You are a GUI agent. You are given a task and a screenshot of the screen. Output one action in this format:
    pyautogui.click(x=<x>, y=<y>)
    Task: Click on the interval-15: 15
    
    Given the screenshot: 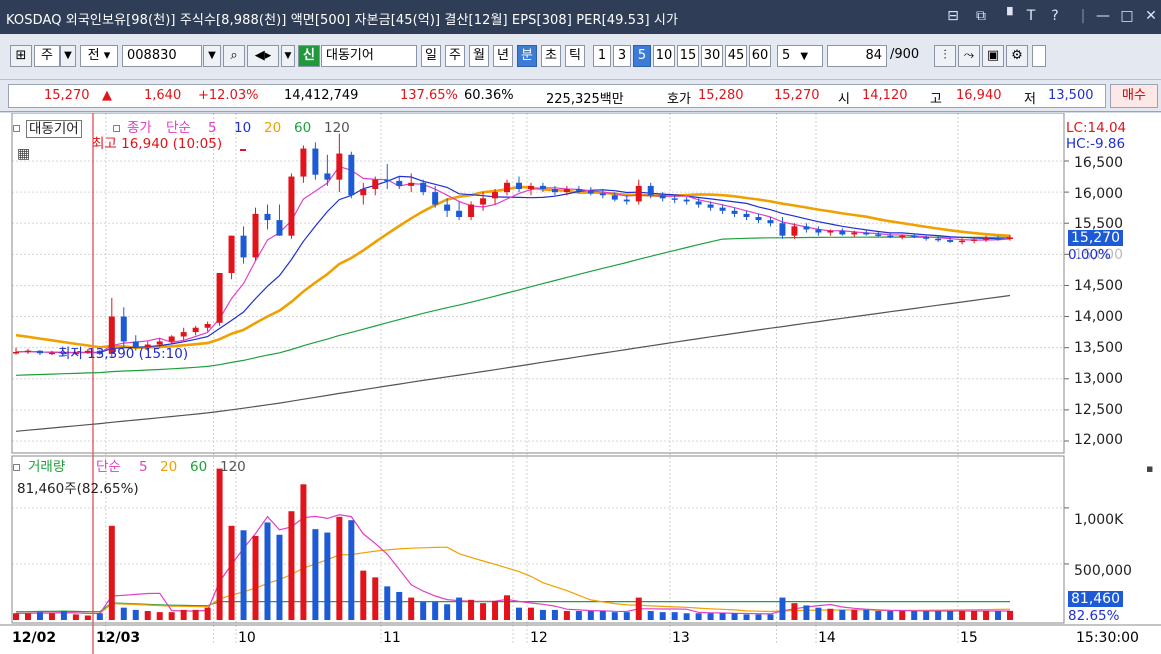 What is the action you would take?
    pyautogui.click(x=688, y=56)
    